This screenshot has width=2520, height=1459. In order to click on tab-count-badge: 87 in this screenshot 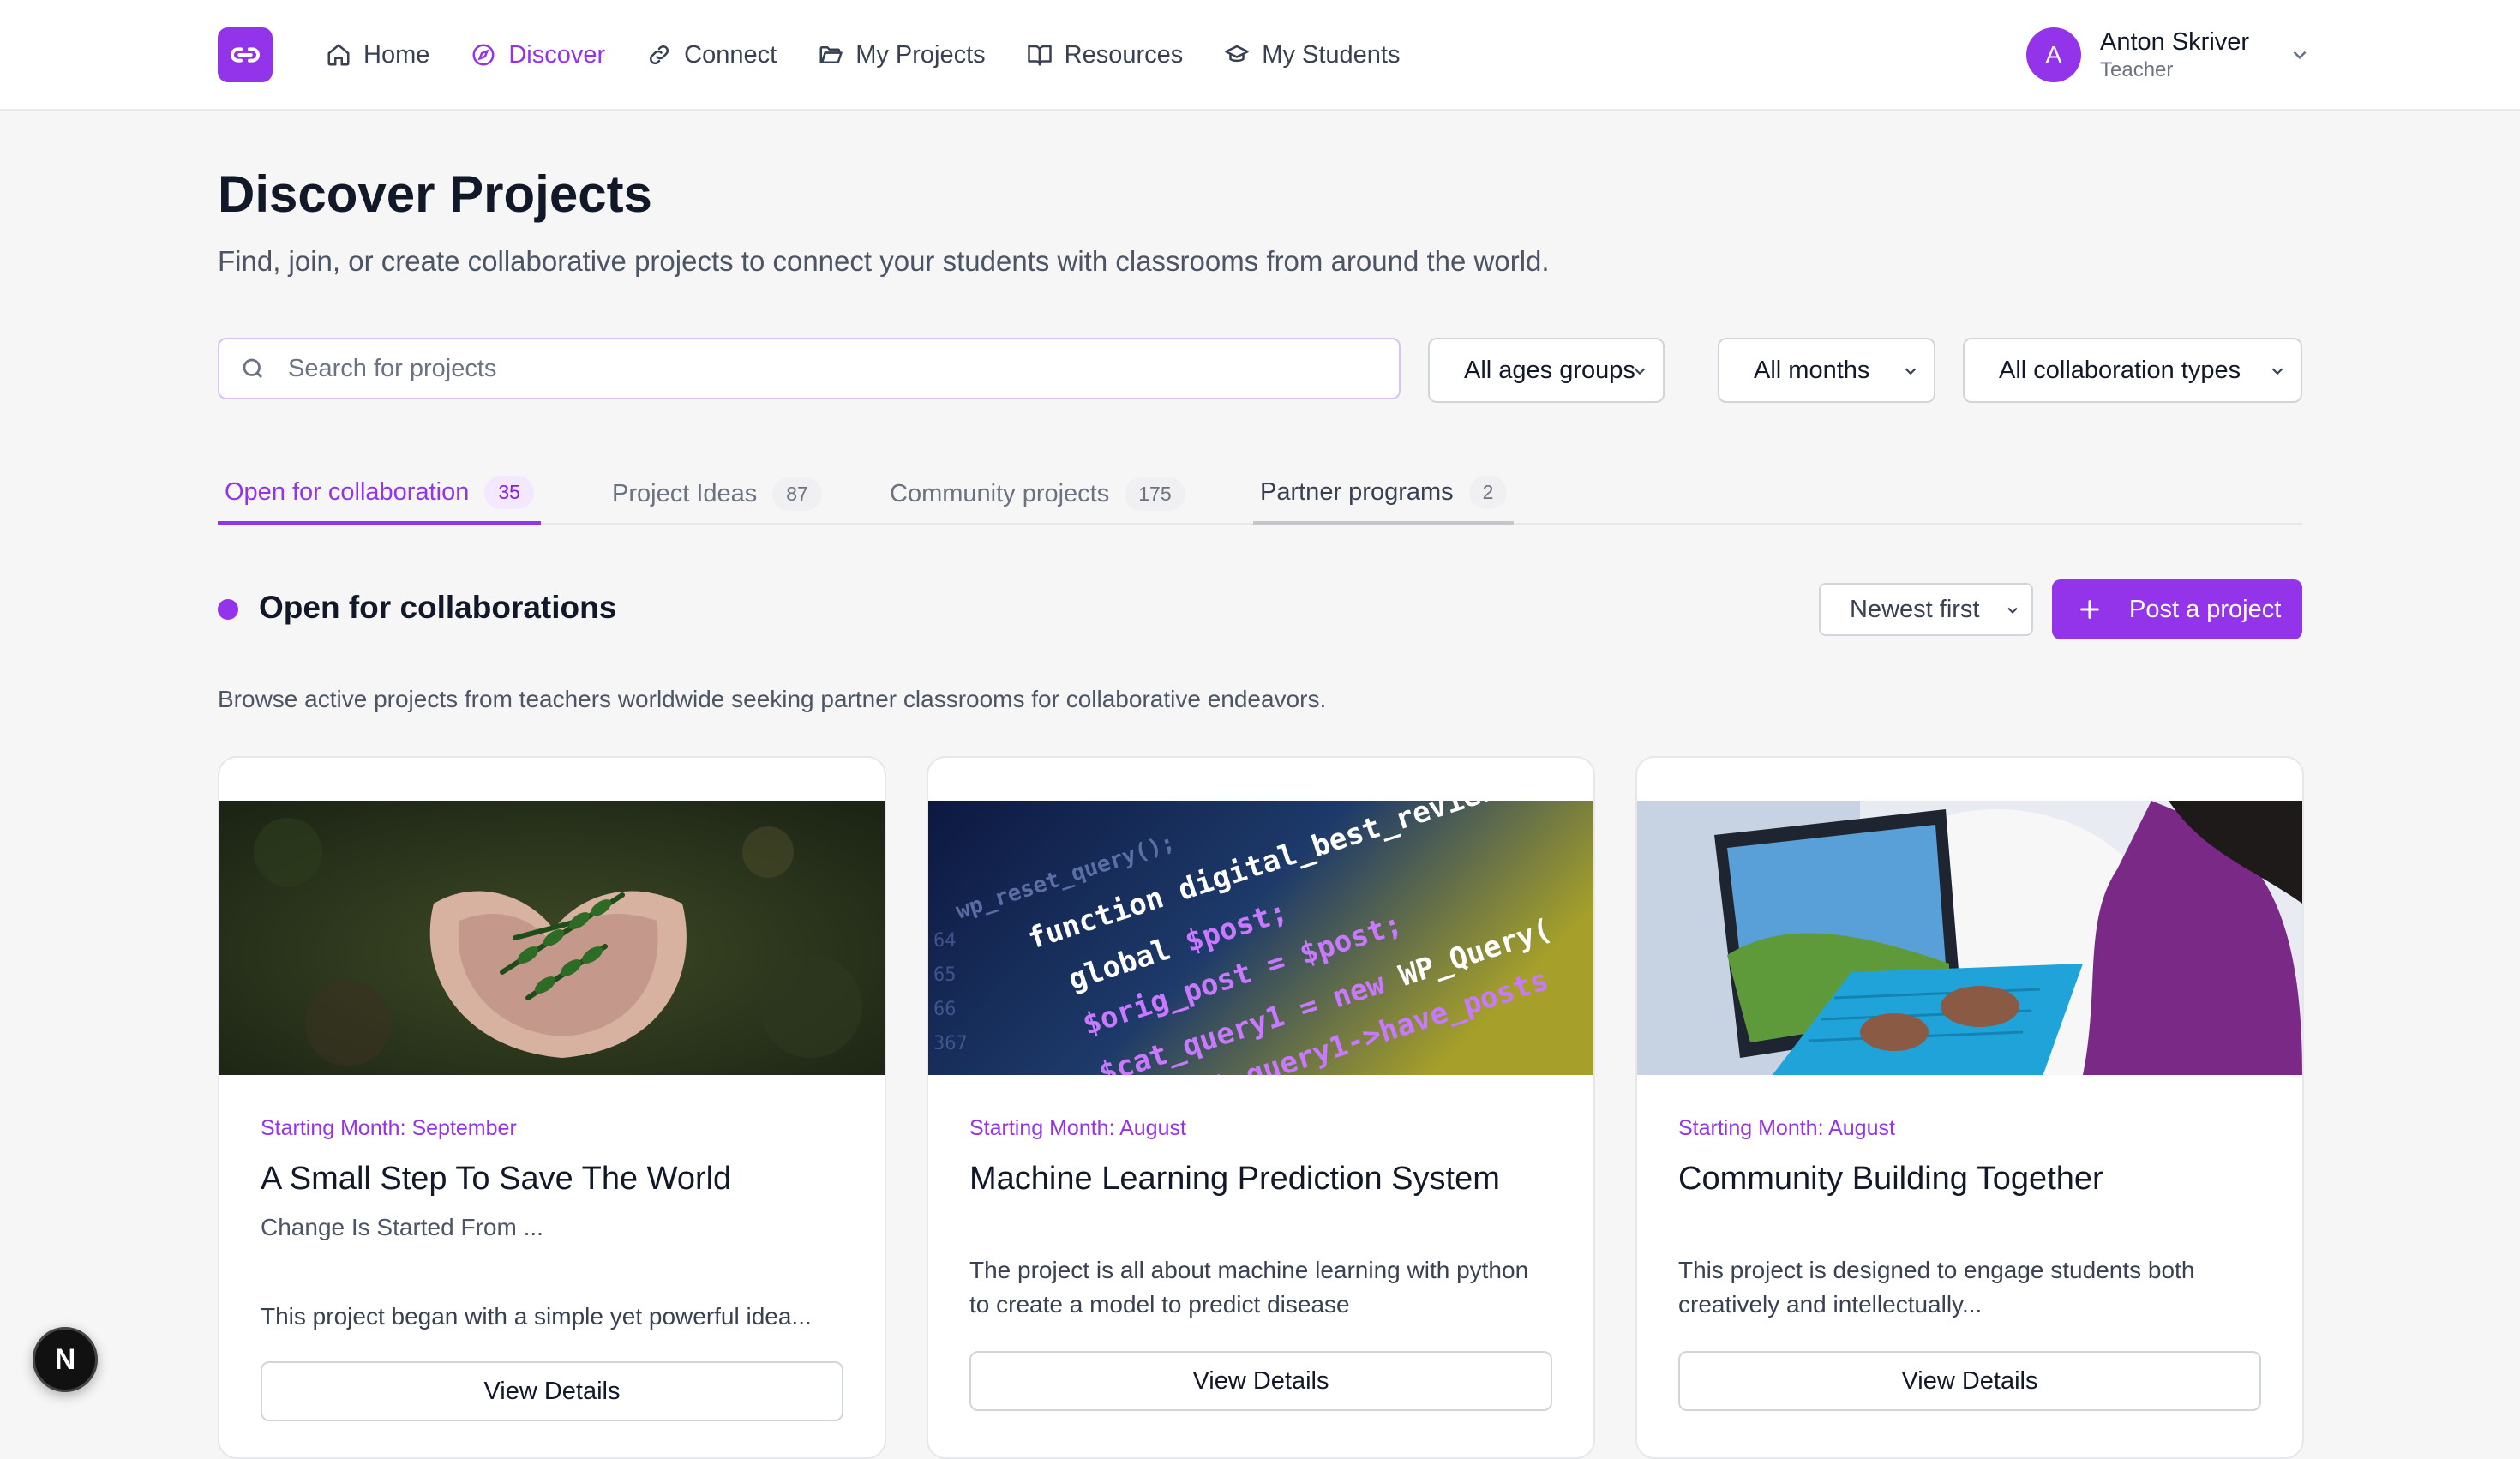, I will do `click(797, 494)`.